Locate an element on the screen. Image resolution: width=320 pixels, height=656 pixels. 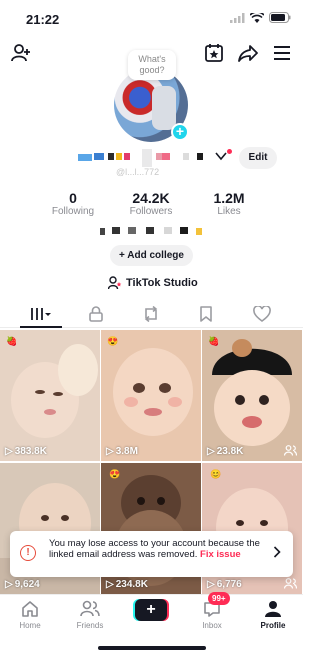
video-views: ▷ 383.8K is located at coordinates (26, 451).